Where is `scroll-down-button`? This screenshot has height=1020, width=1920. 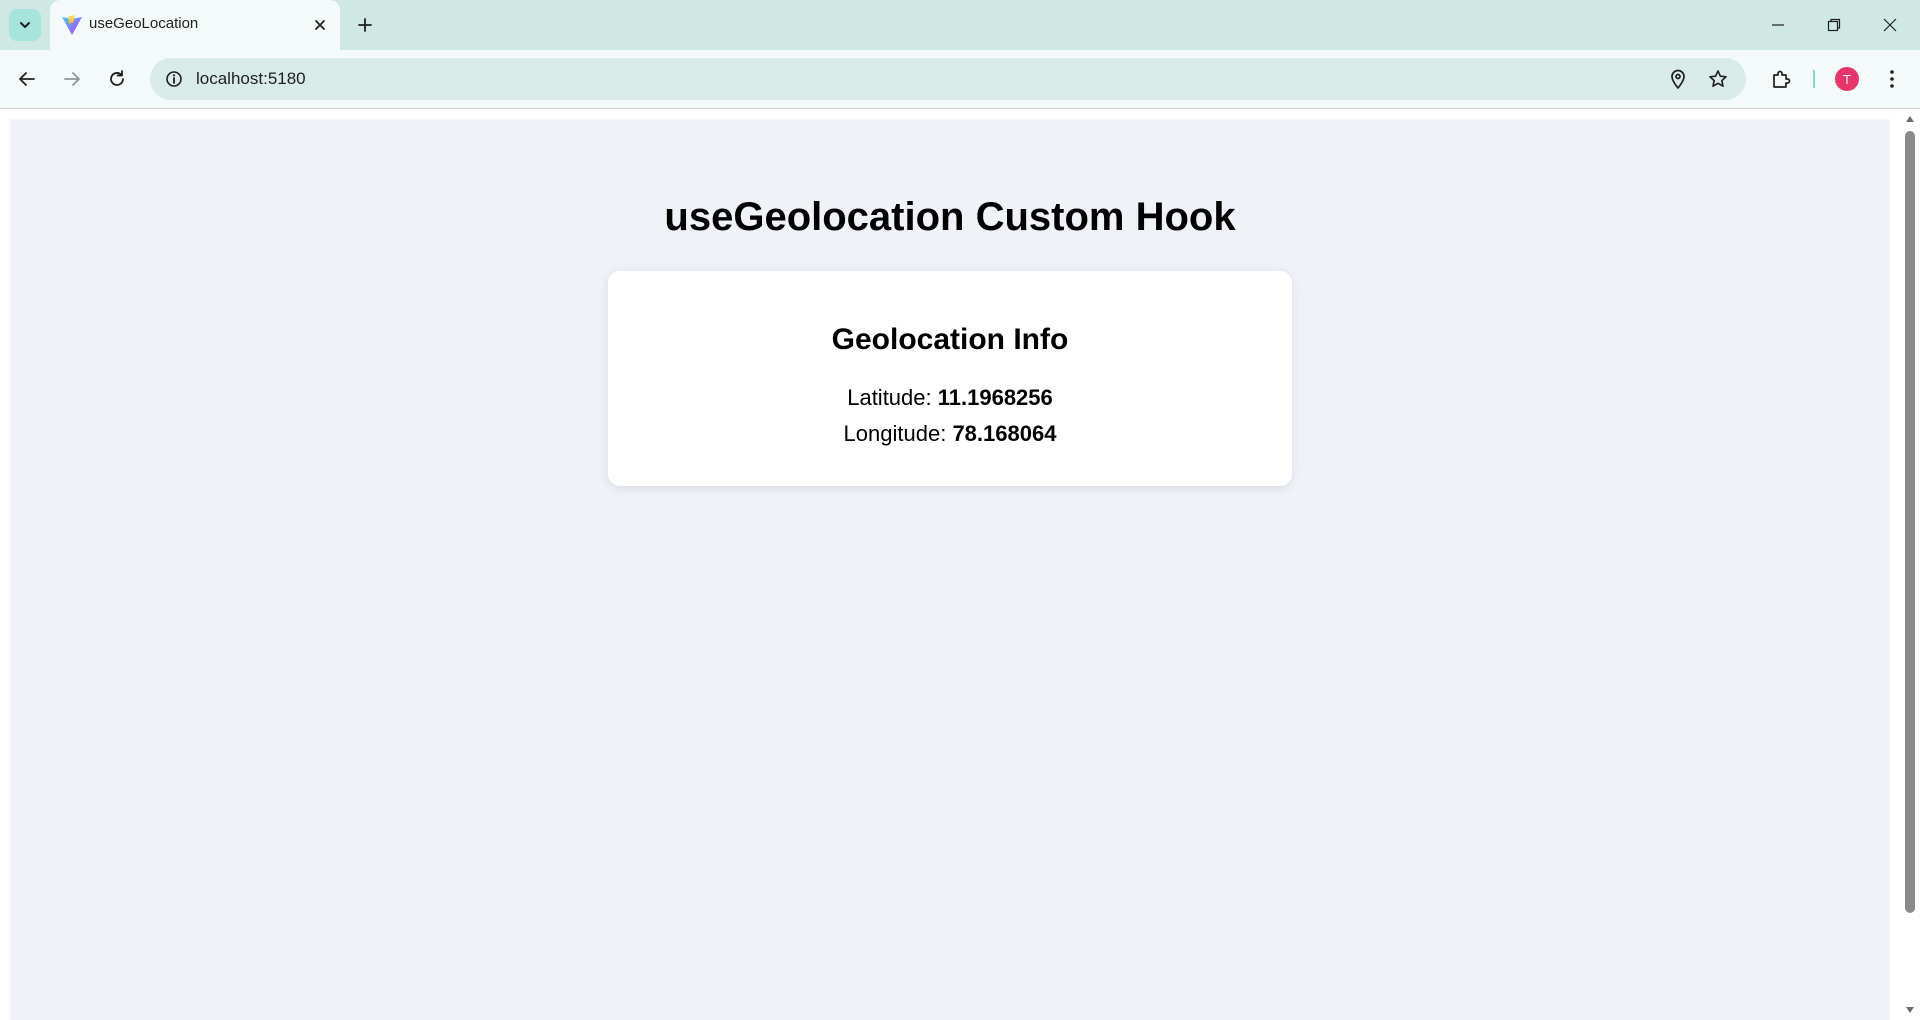 scroll-down-button is located at coordinates (1910, 1010).